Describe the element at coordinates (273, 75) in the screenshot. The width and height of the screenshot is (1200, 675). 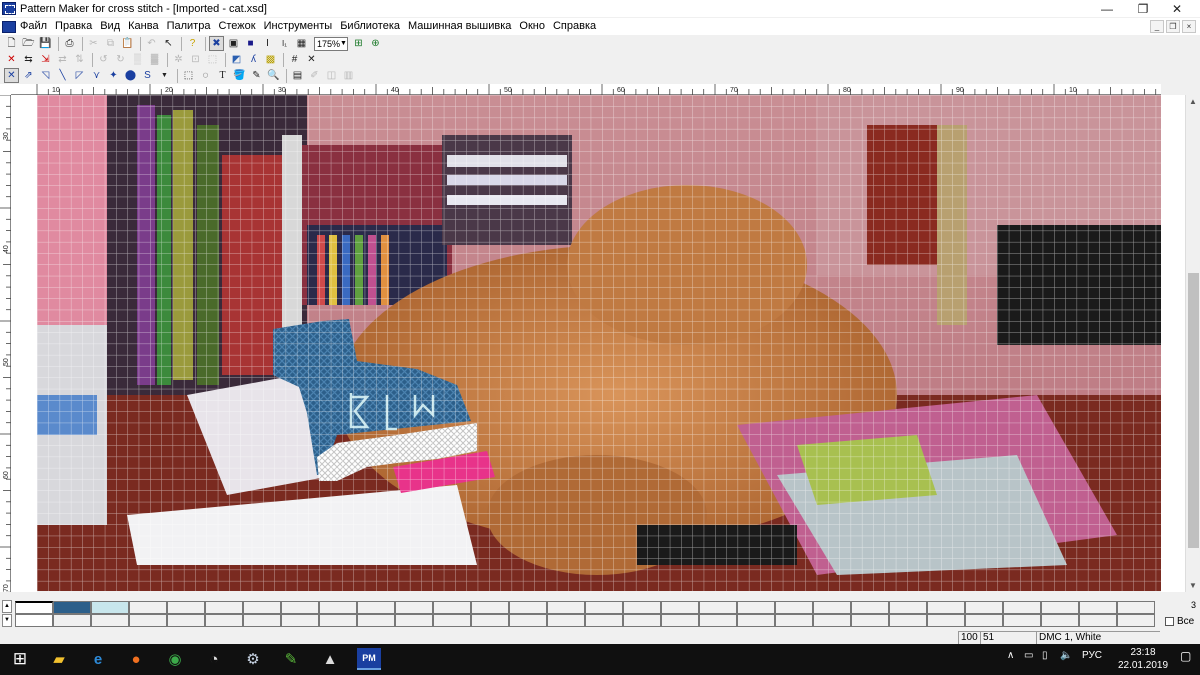
I see `zoom-icon: 🔍` at that location.